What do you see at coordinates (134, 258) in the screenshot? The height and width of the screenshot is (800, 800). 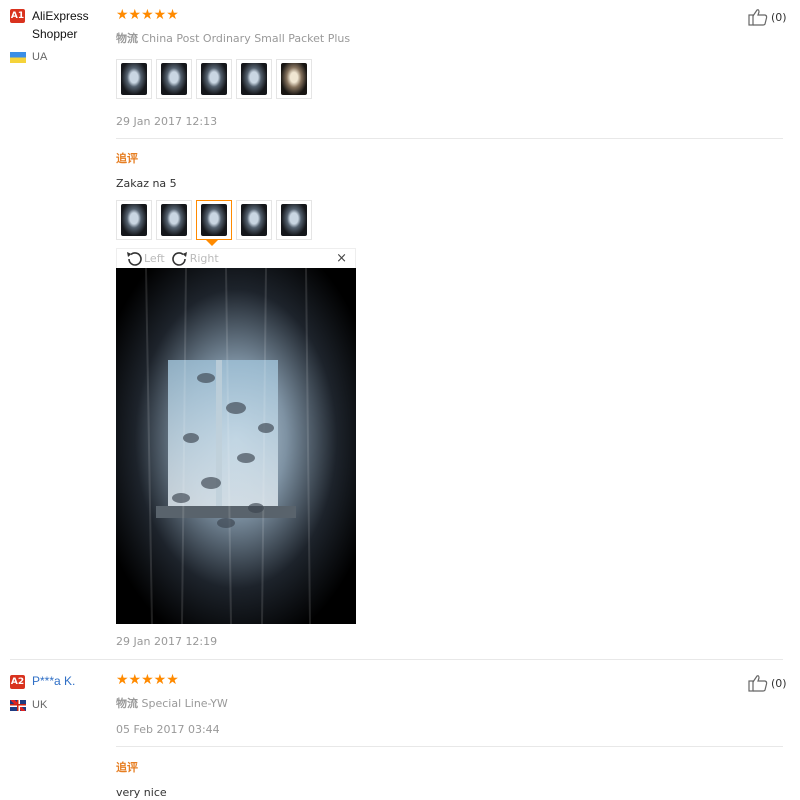 I see `rotate-left-icon` at bounding box center [134, 258].